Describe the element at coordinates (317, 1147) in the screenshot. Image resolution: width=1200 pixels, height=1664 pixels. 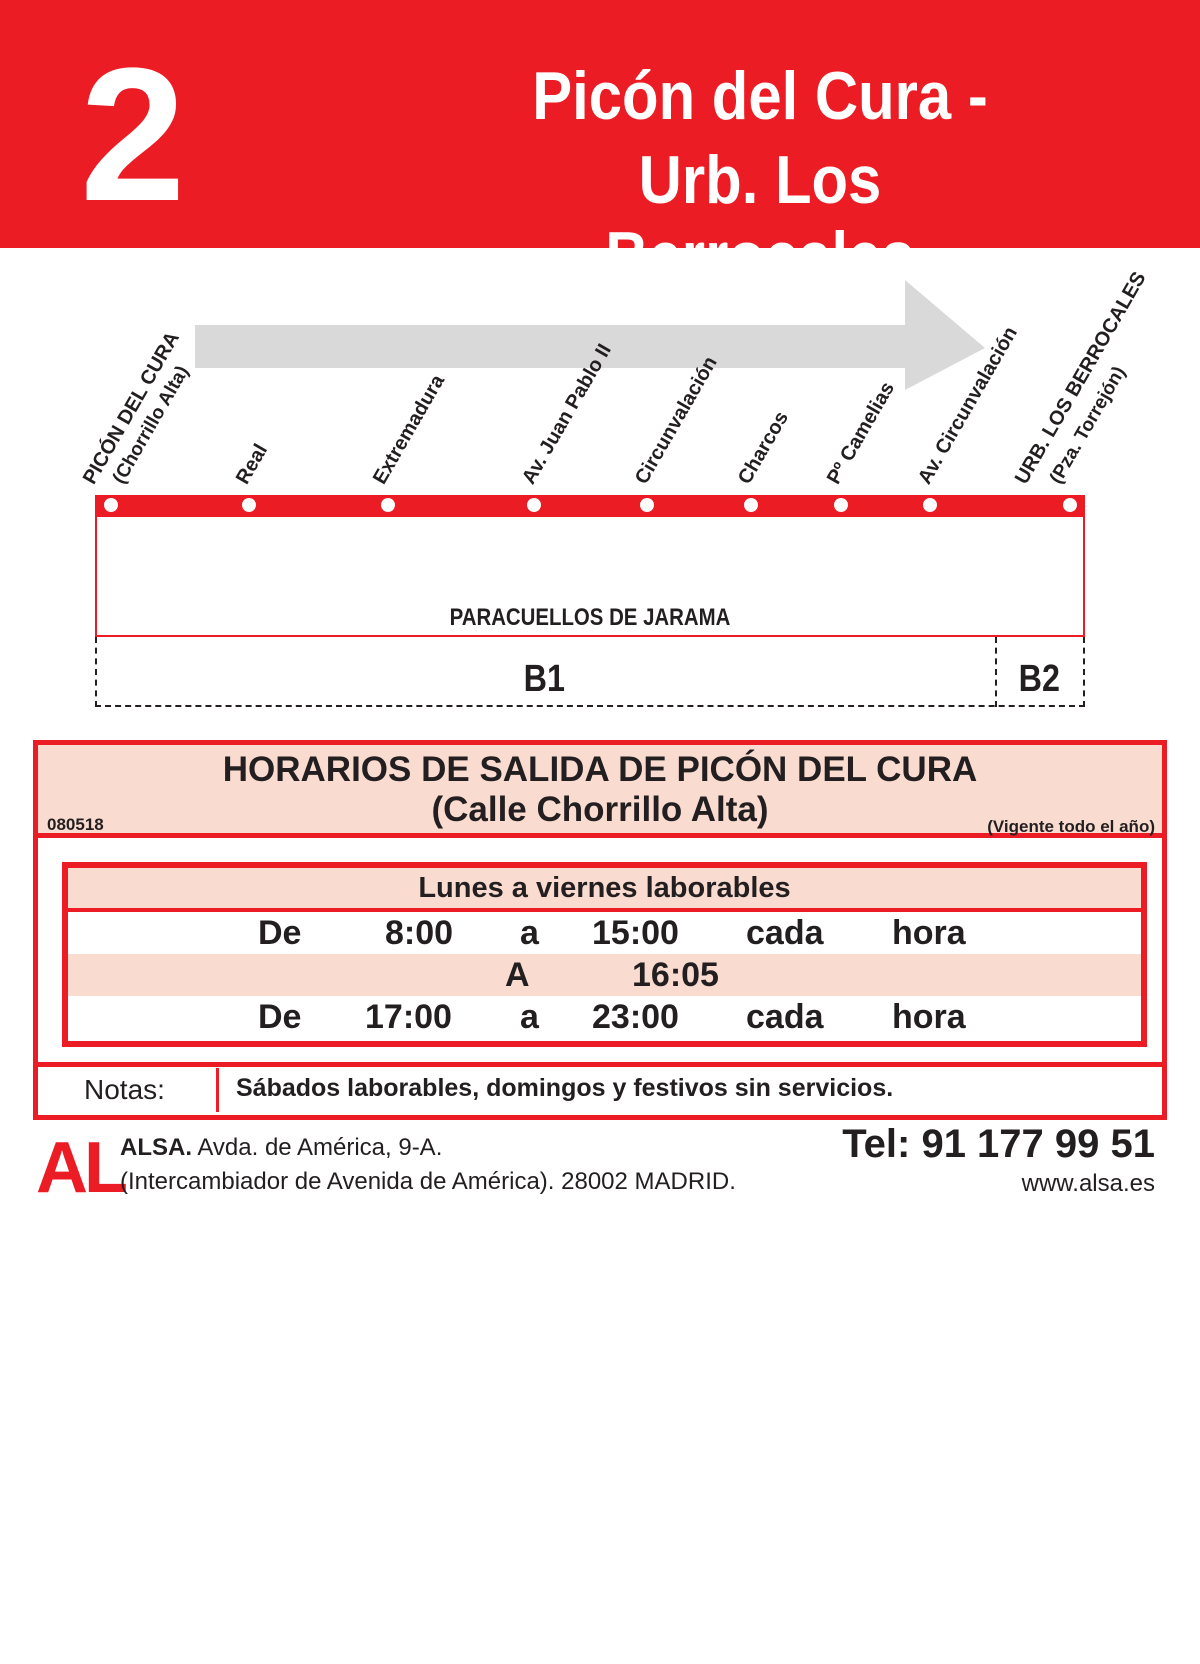
I see `address-street: Avda. de América, 9-A.` at that location.